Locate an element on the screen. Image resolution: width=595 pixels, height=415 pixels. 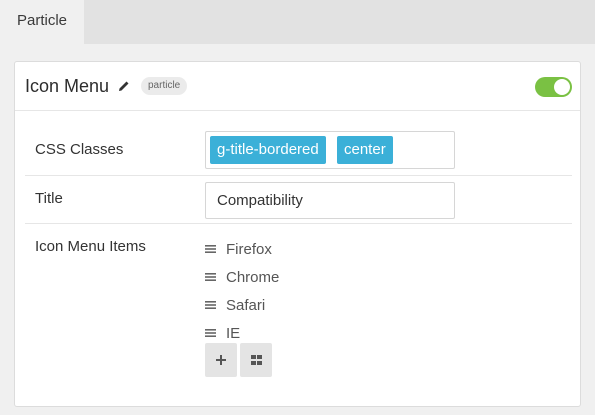
title-label: Title is located at coordinates (49, 198).